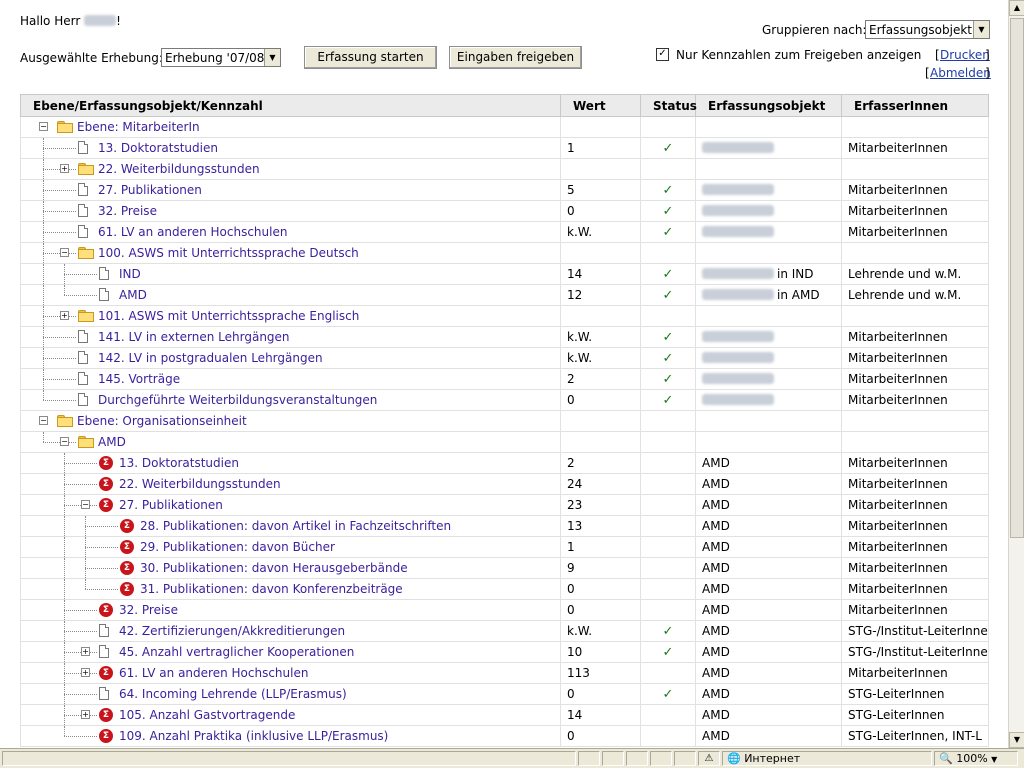 The width and height of the screenshot is (1024, 768). Describe the element at coordinates (927, 29) in the screenshot. I see `group-by-select: Erfassungsobjekt ▼` at that location.